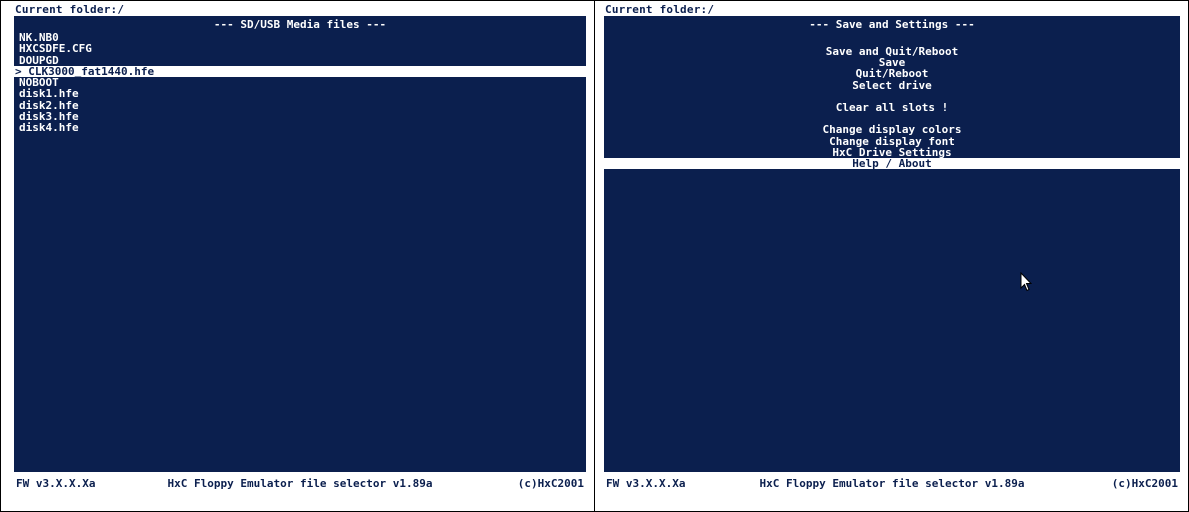 The image size is (1189, 512). Describe the element at coordinates (892, 84) in the screenshot. I see `menu-item-select-drive: Select drive` at that location.